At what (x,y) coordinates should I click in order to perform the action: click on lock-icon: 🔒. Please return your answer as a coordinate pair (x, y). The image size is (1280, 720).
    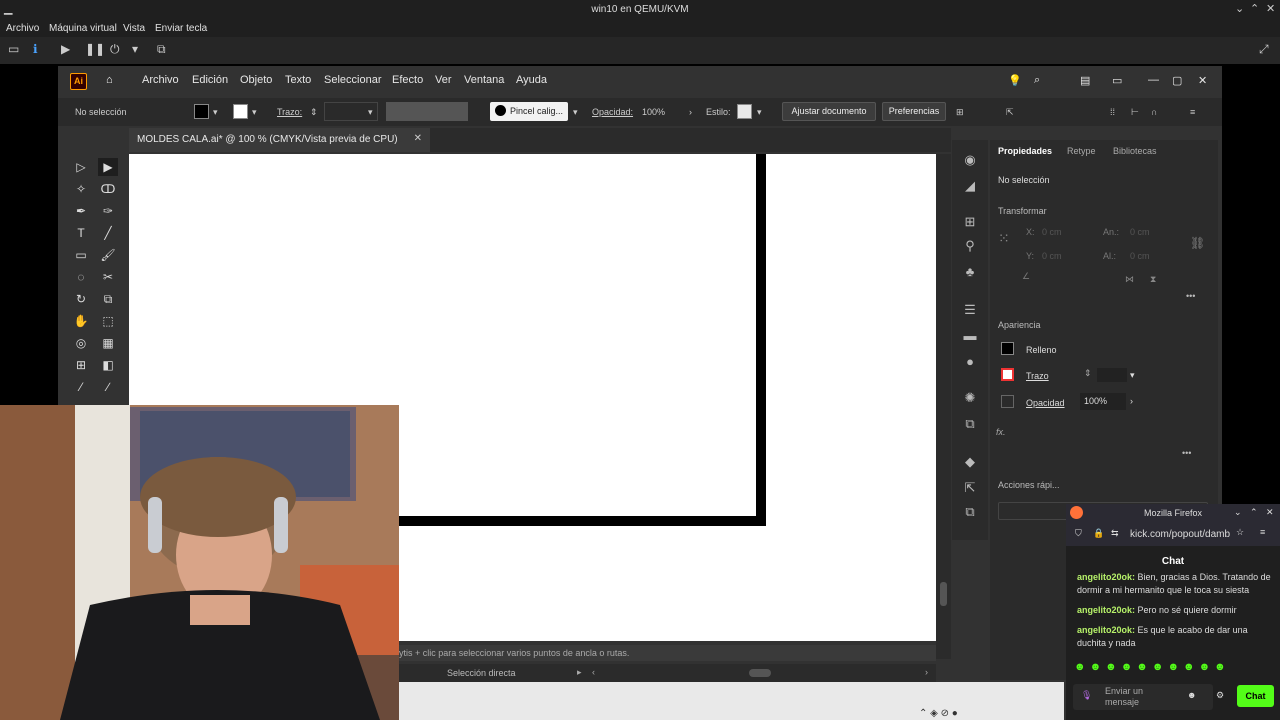
    Looking at the image, I should click on (1098, 533).